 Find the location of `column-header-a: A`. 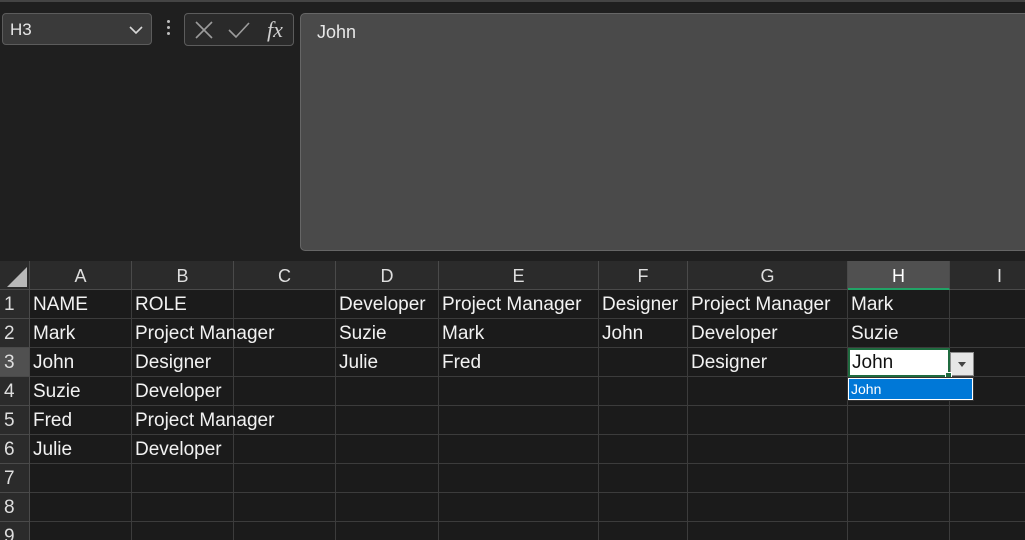

column-header-a: A is located at coordinates (81, 275).